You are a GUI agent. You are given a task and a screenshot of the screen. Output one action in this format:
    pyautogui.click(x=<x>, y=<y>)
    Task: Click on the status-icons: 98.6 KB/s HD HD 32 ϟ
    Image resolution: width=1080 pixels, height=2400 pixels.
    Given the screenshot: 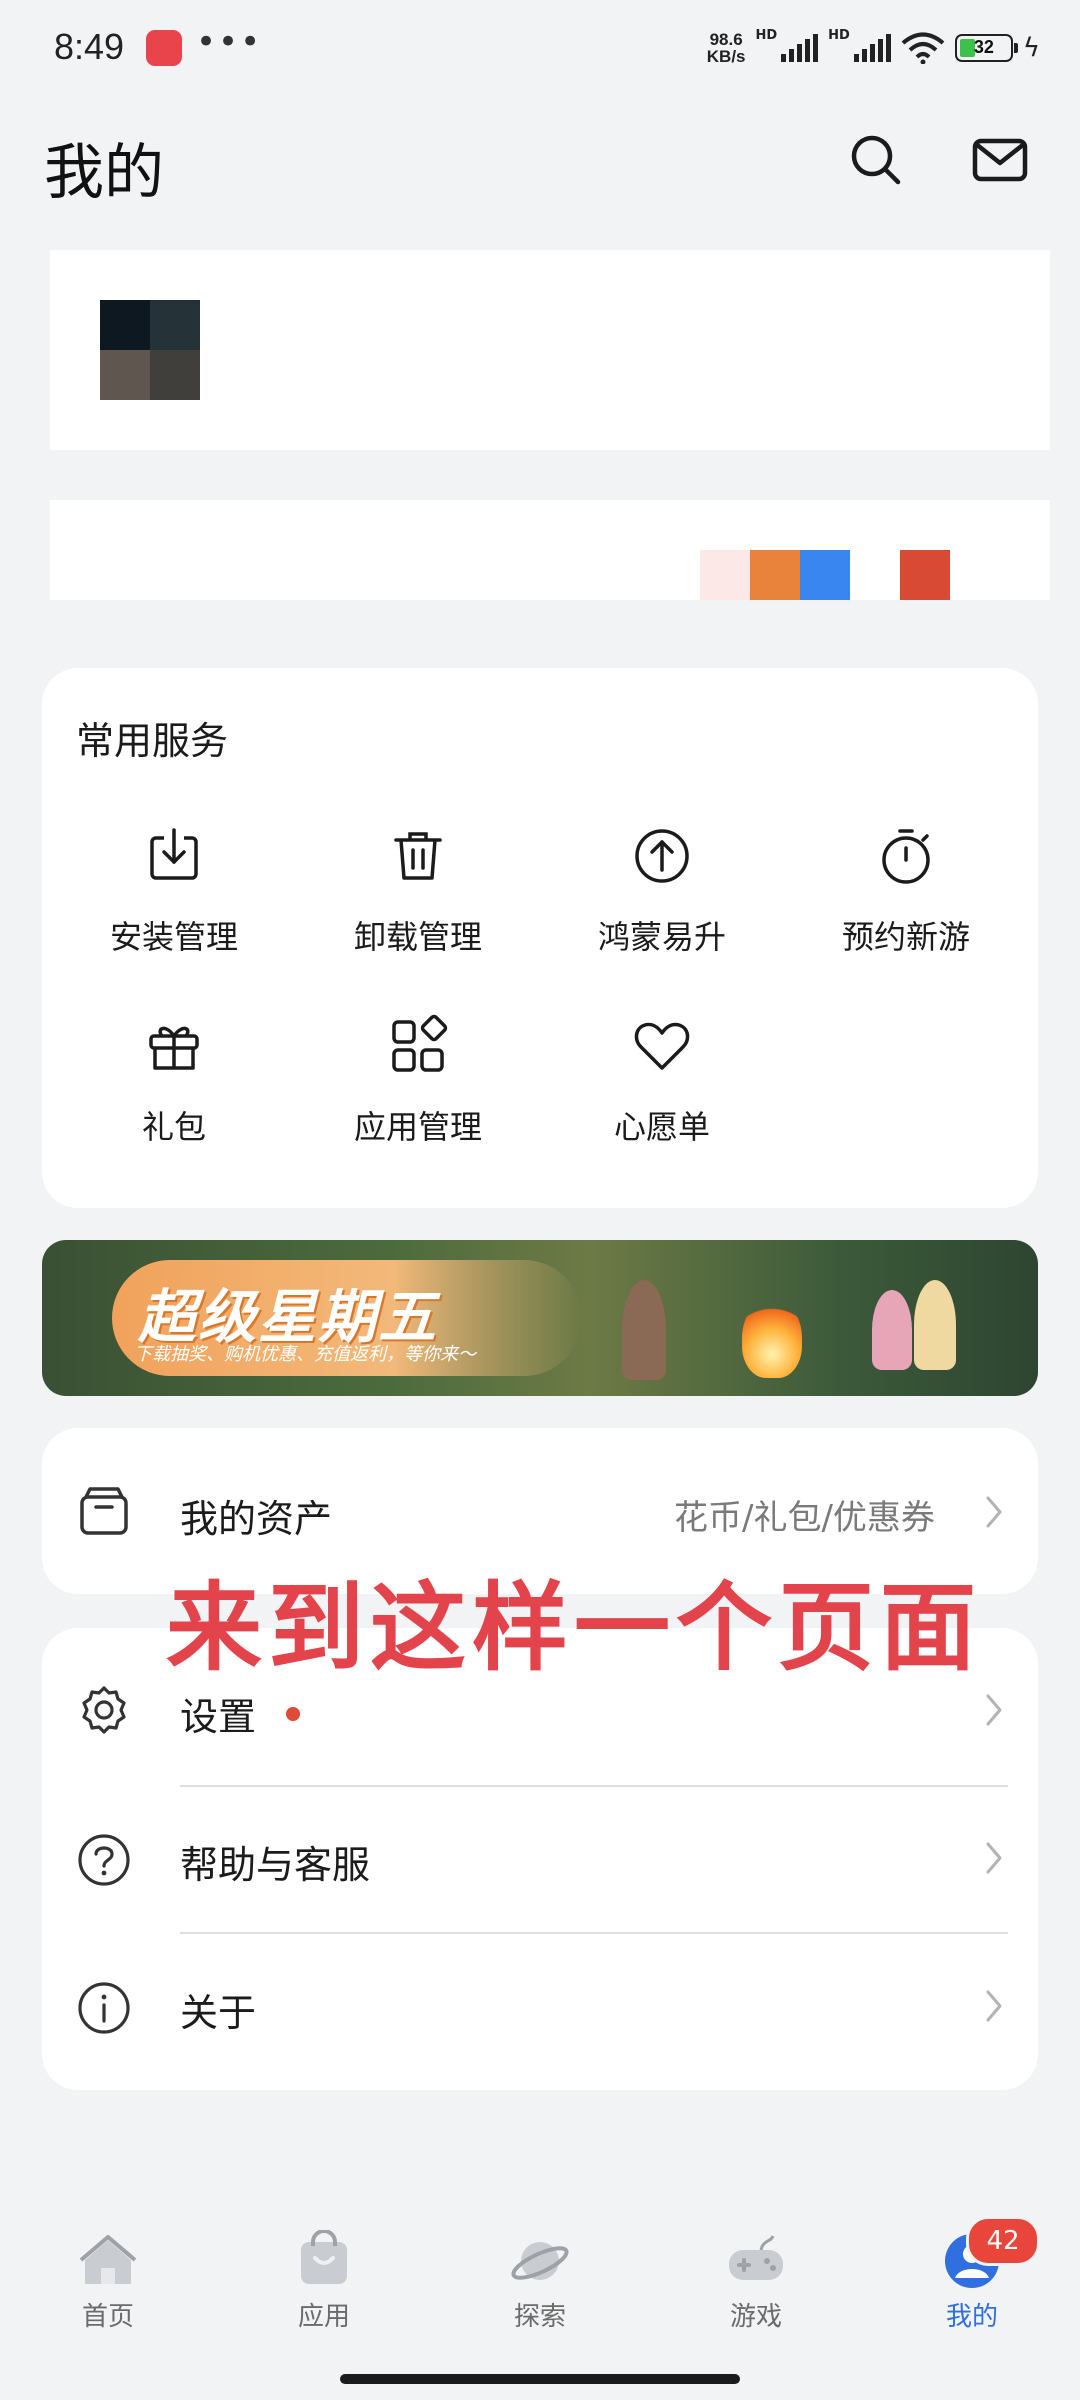 What is the action you would take?
    pyautogui.click(x=873, y=48)
    